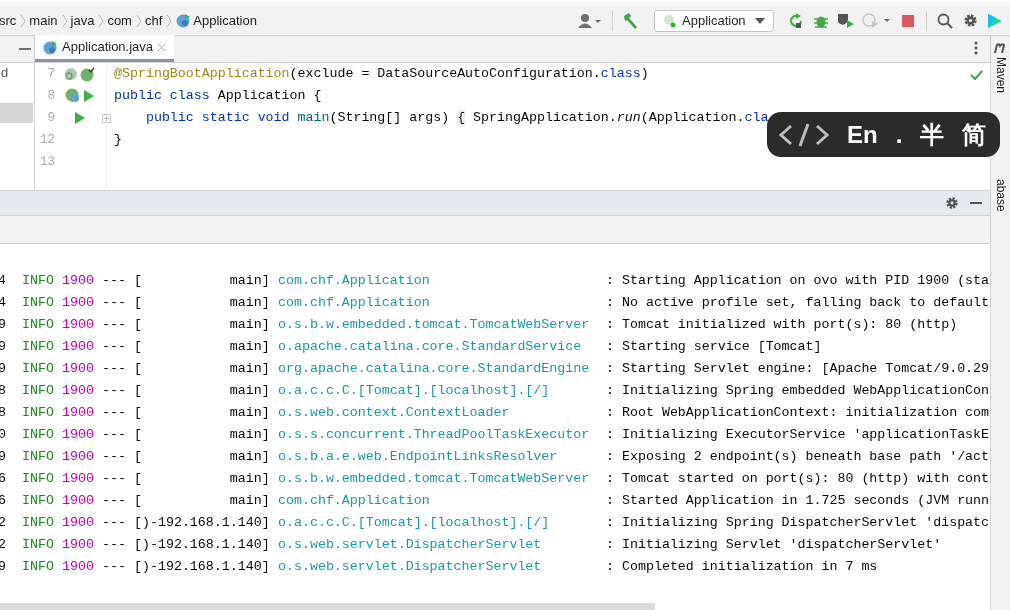 The height and width of the screenshot is (610, 1010). I want to click on log-message: No active profile set, falling back to default, so click(806, 303).